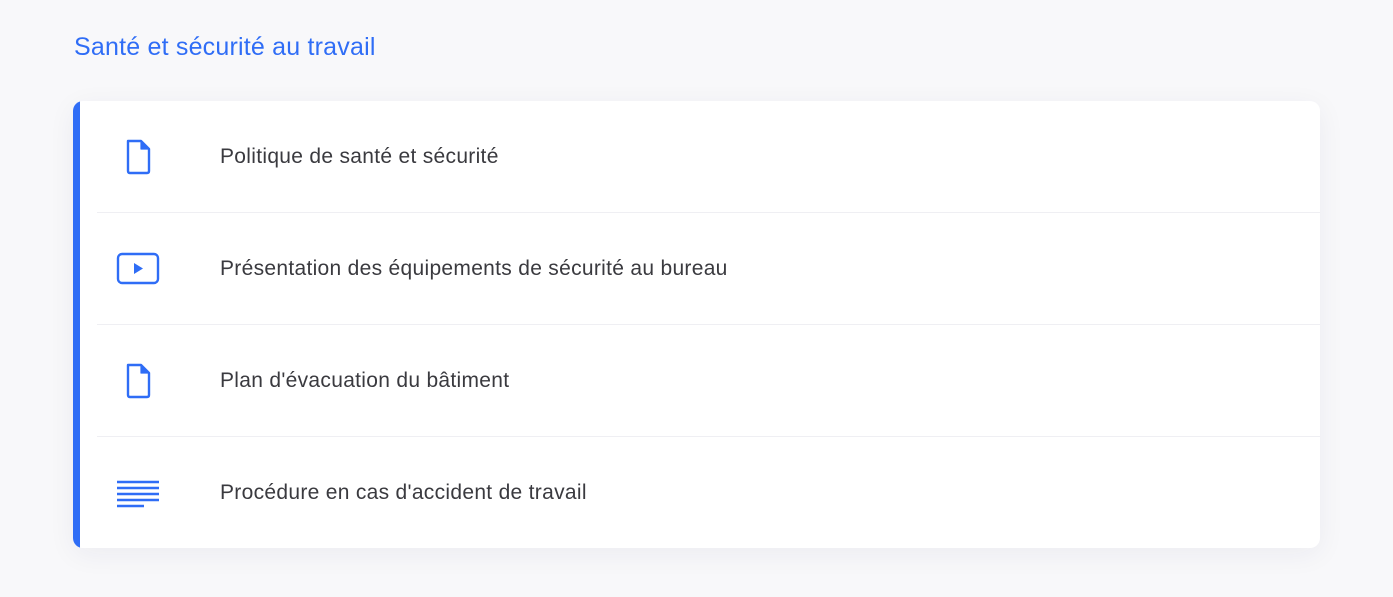 Image resolution: width=1393 pixels, height=597 pixels. What do you see at coordinates (365, 380) in the screenshot?
I see `list-item-label: Plan d'évacuation du bâtiment` at bounding box center [365, 380].